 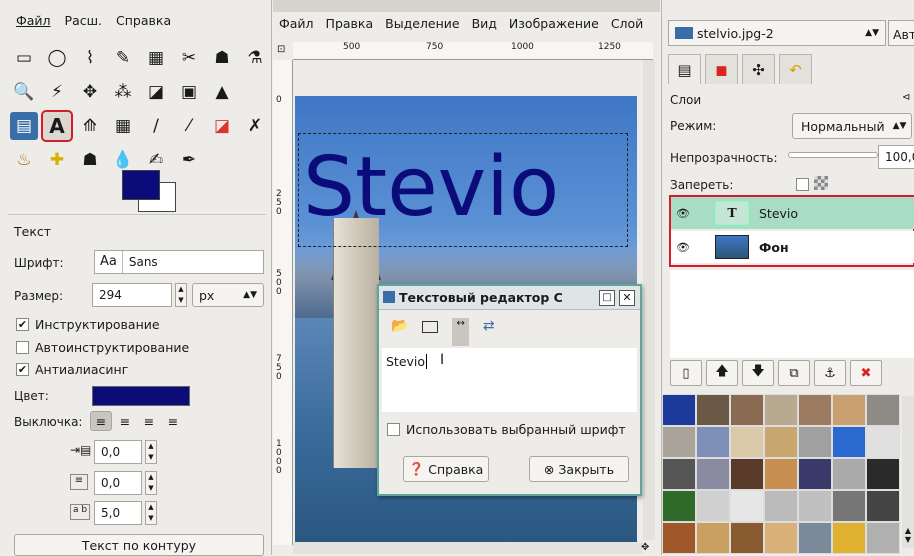 I want to click on open-file-icon: 📂, so click(x=399, y=332).